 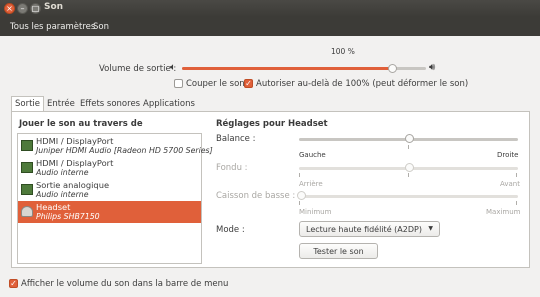 I want to click on settings-heading: Réglages pour Headset, so click(x=272, y=124).